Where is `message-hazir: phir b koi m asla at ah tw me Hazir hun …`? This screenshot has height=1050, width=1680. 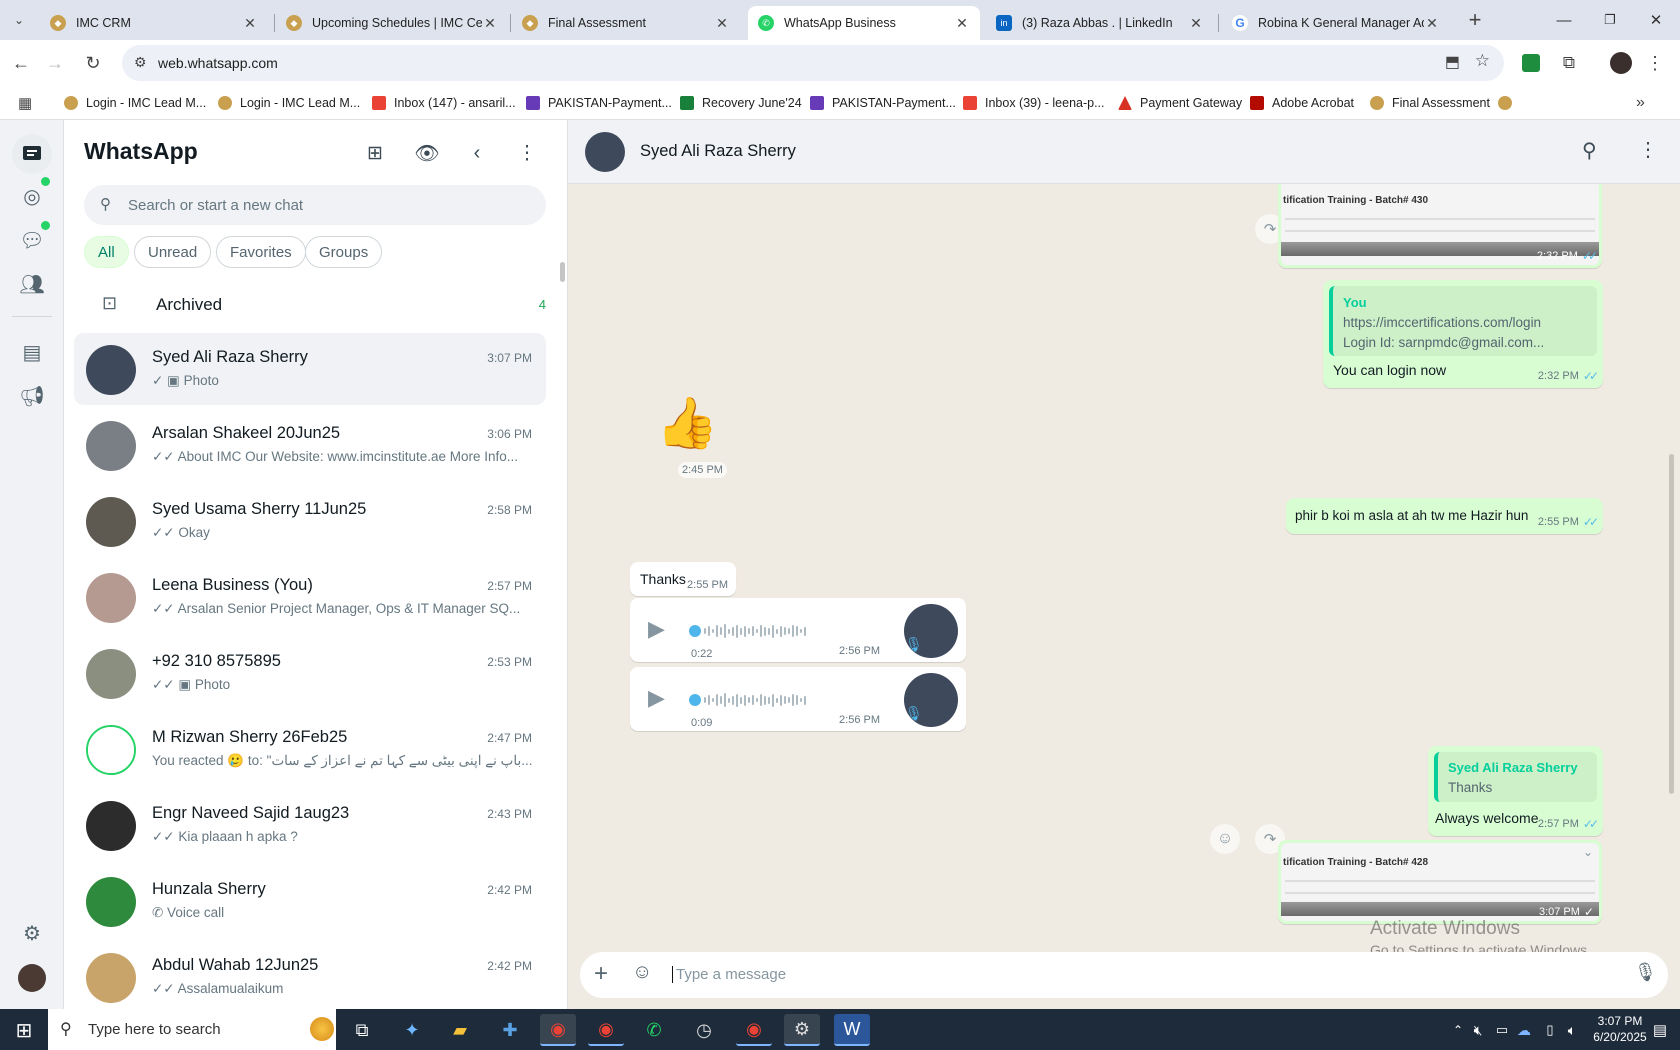 message-hazir: phir b koi m asla at ah tw me Hazir hun … is located at coordinates (1444, 516).